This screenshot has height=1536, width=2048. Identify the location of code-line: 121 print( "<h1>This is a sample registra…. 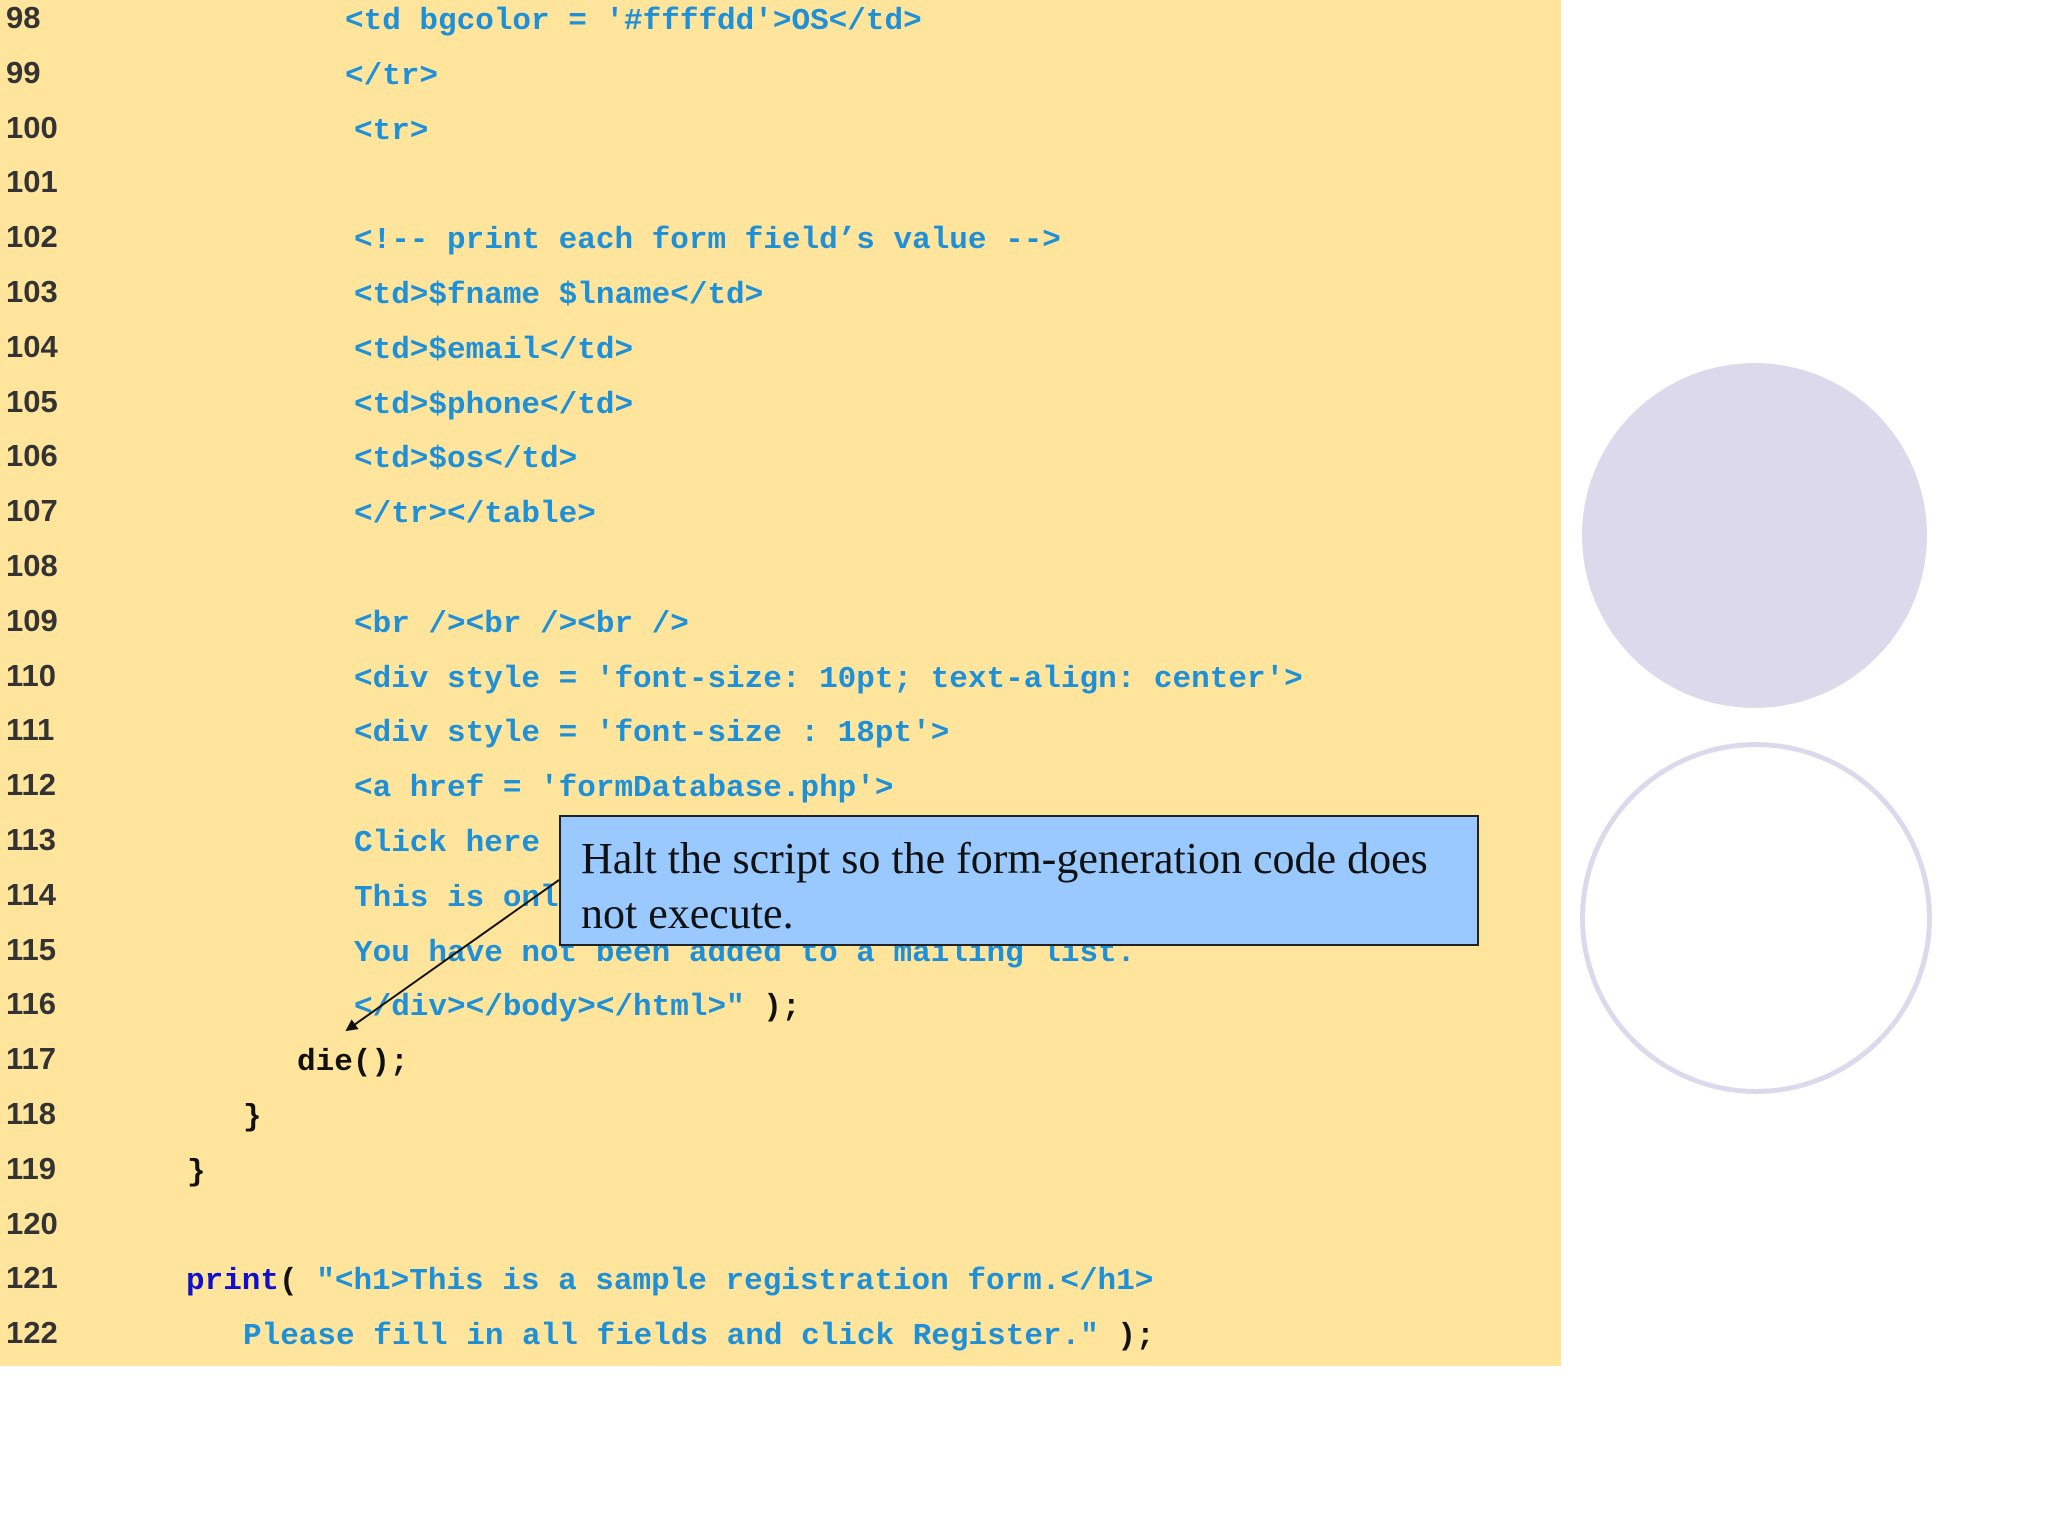
(780, 1285).